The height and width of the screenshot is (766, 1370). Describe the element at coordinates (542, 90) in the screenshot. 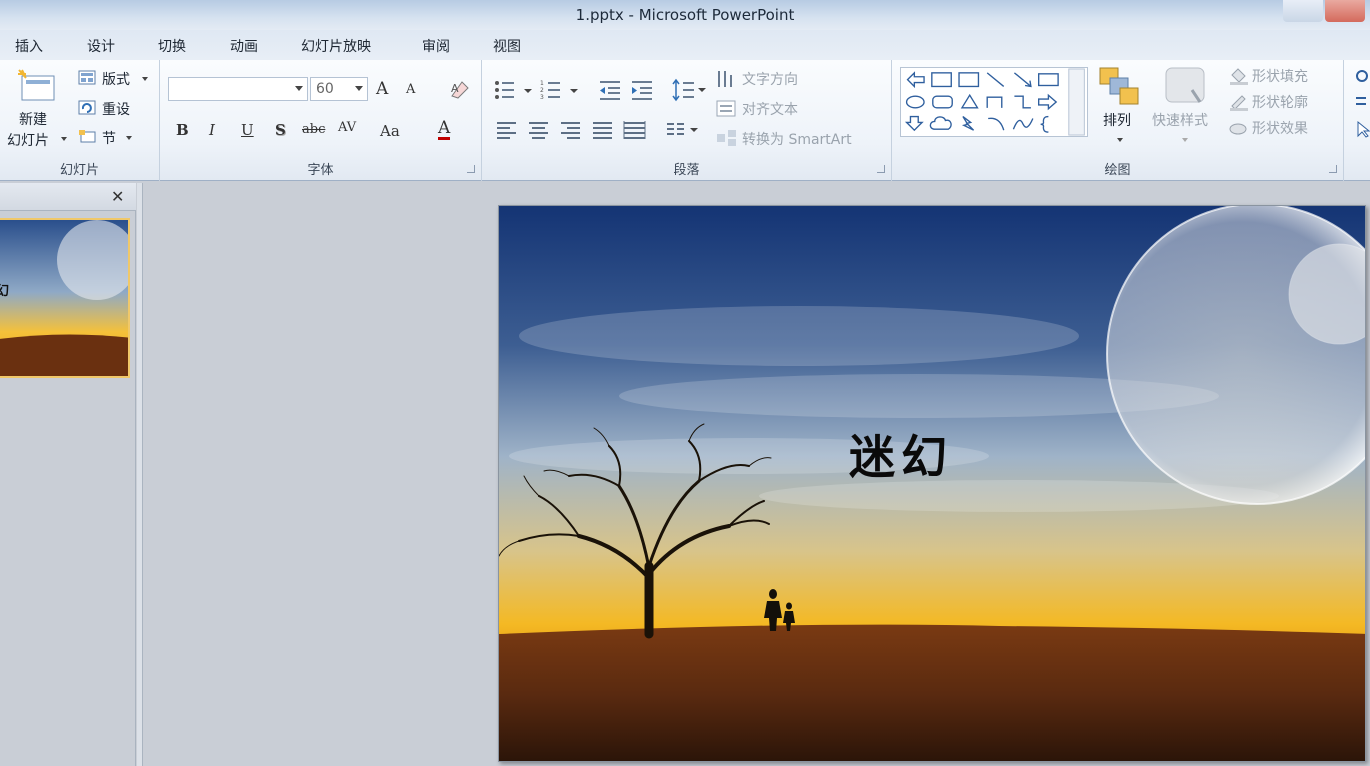

I see `svg-text: 2` at that location.